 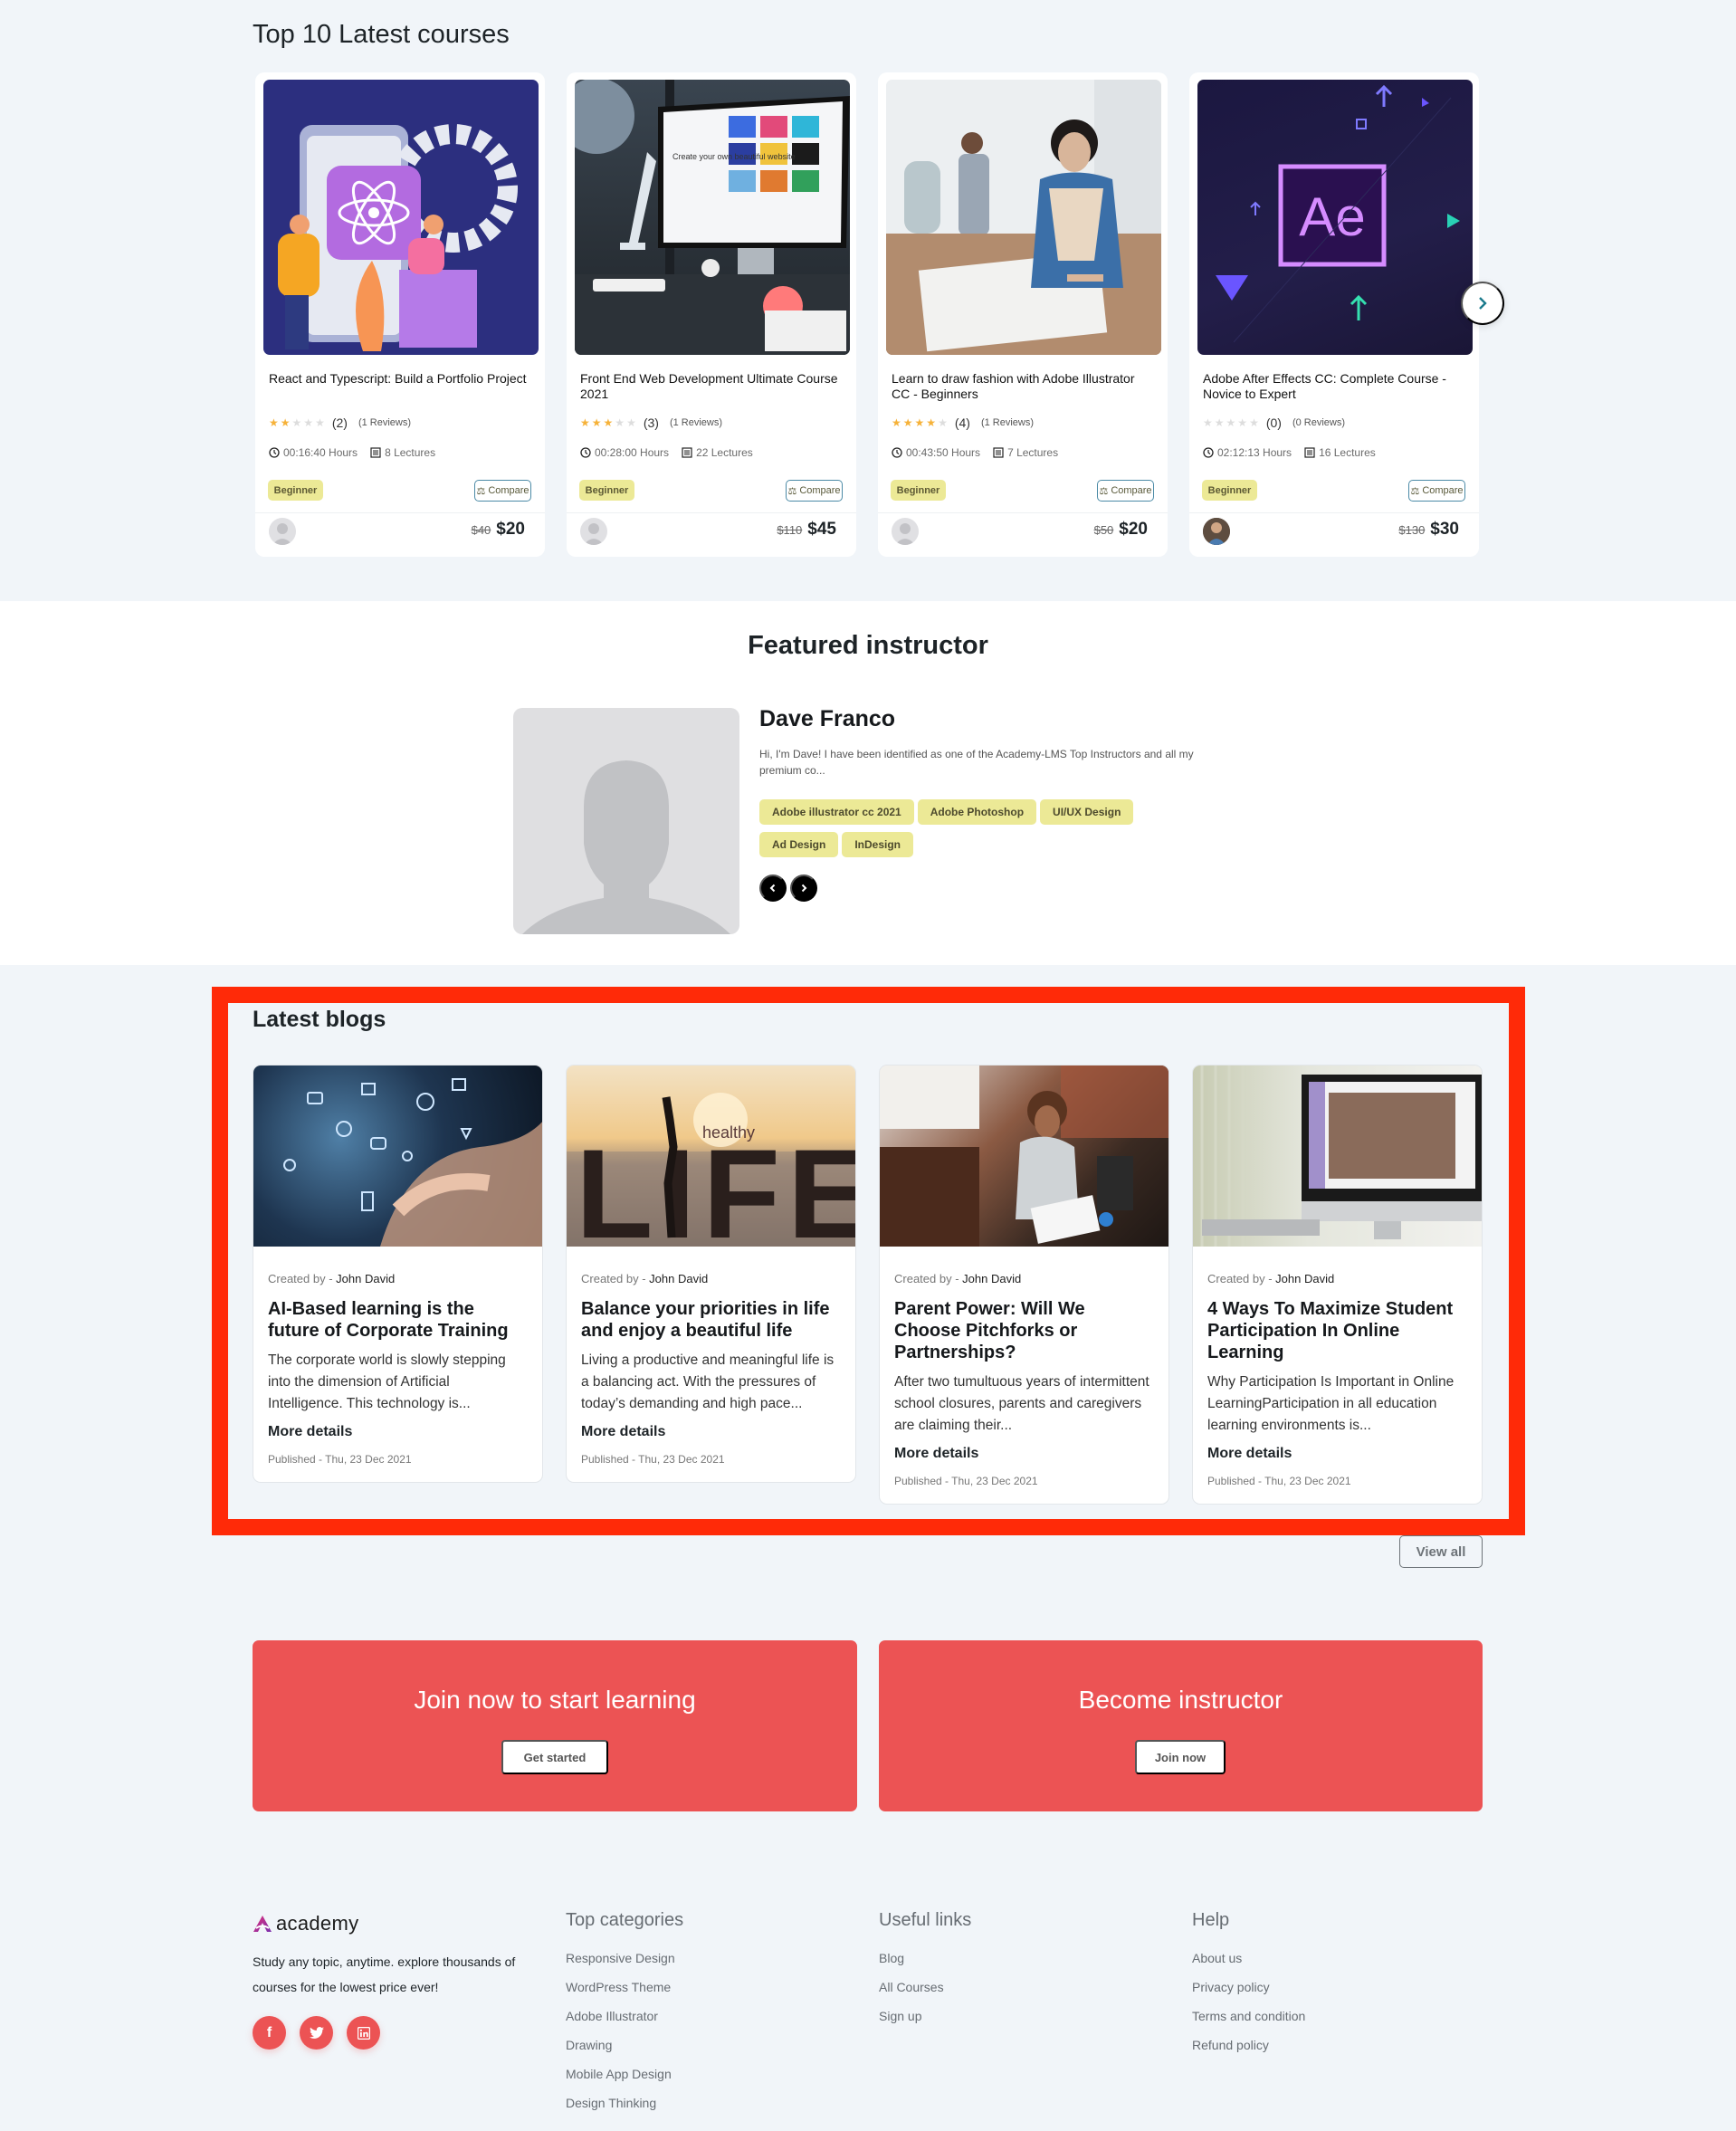 I want to click on course-duration: 00:28:00 Hours, so click(x=632, y=453).